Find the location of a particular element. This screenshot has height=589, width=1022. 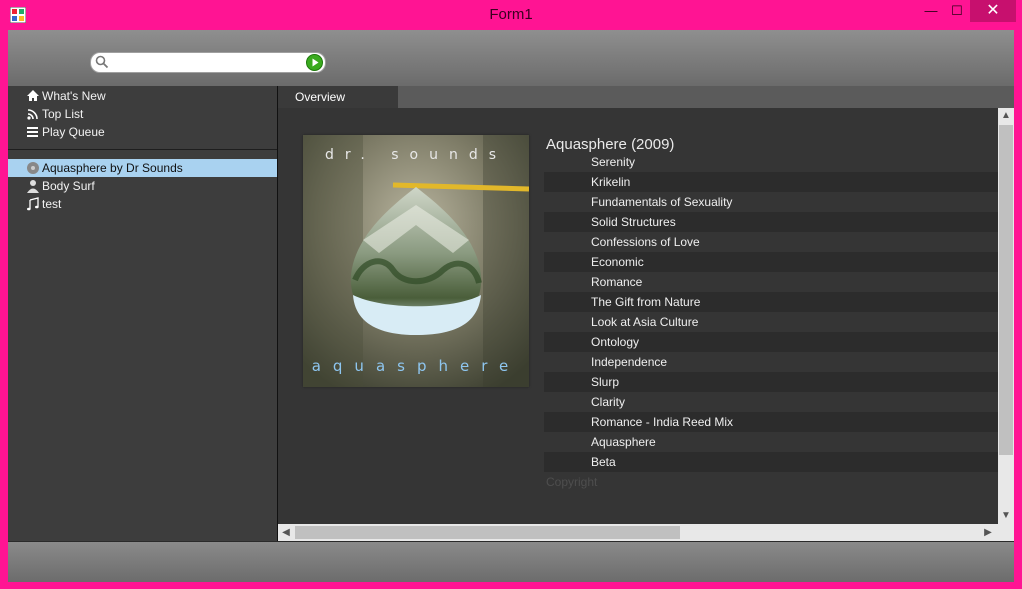

scrollbar-corner is located at coordinates (1006, 532).